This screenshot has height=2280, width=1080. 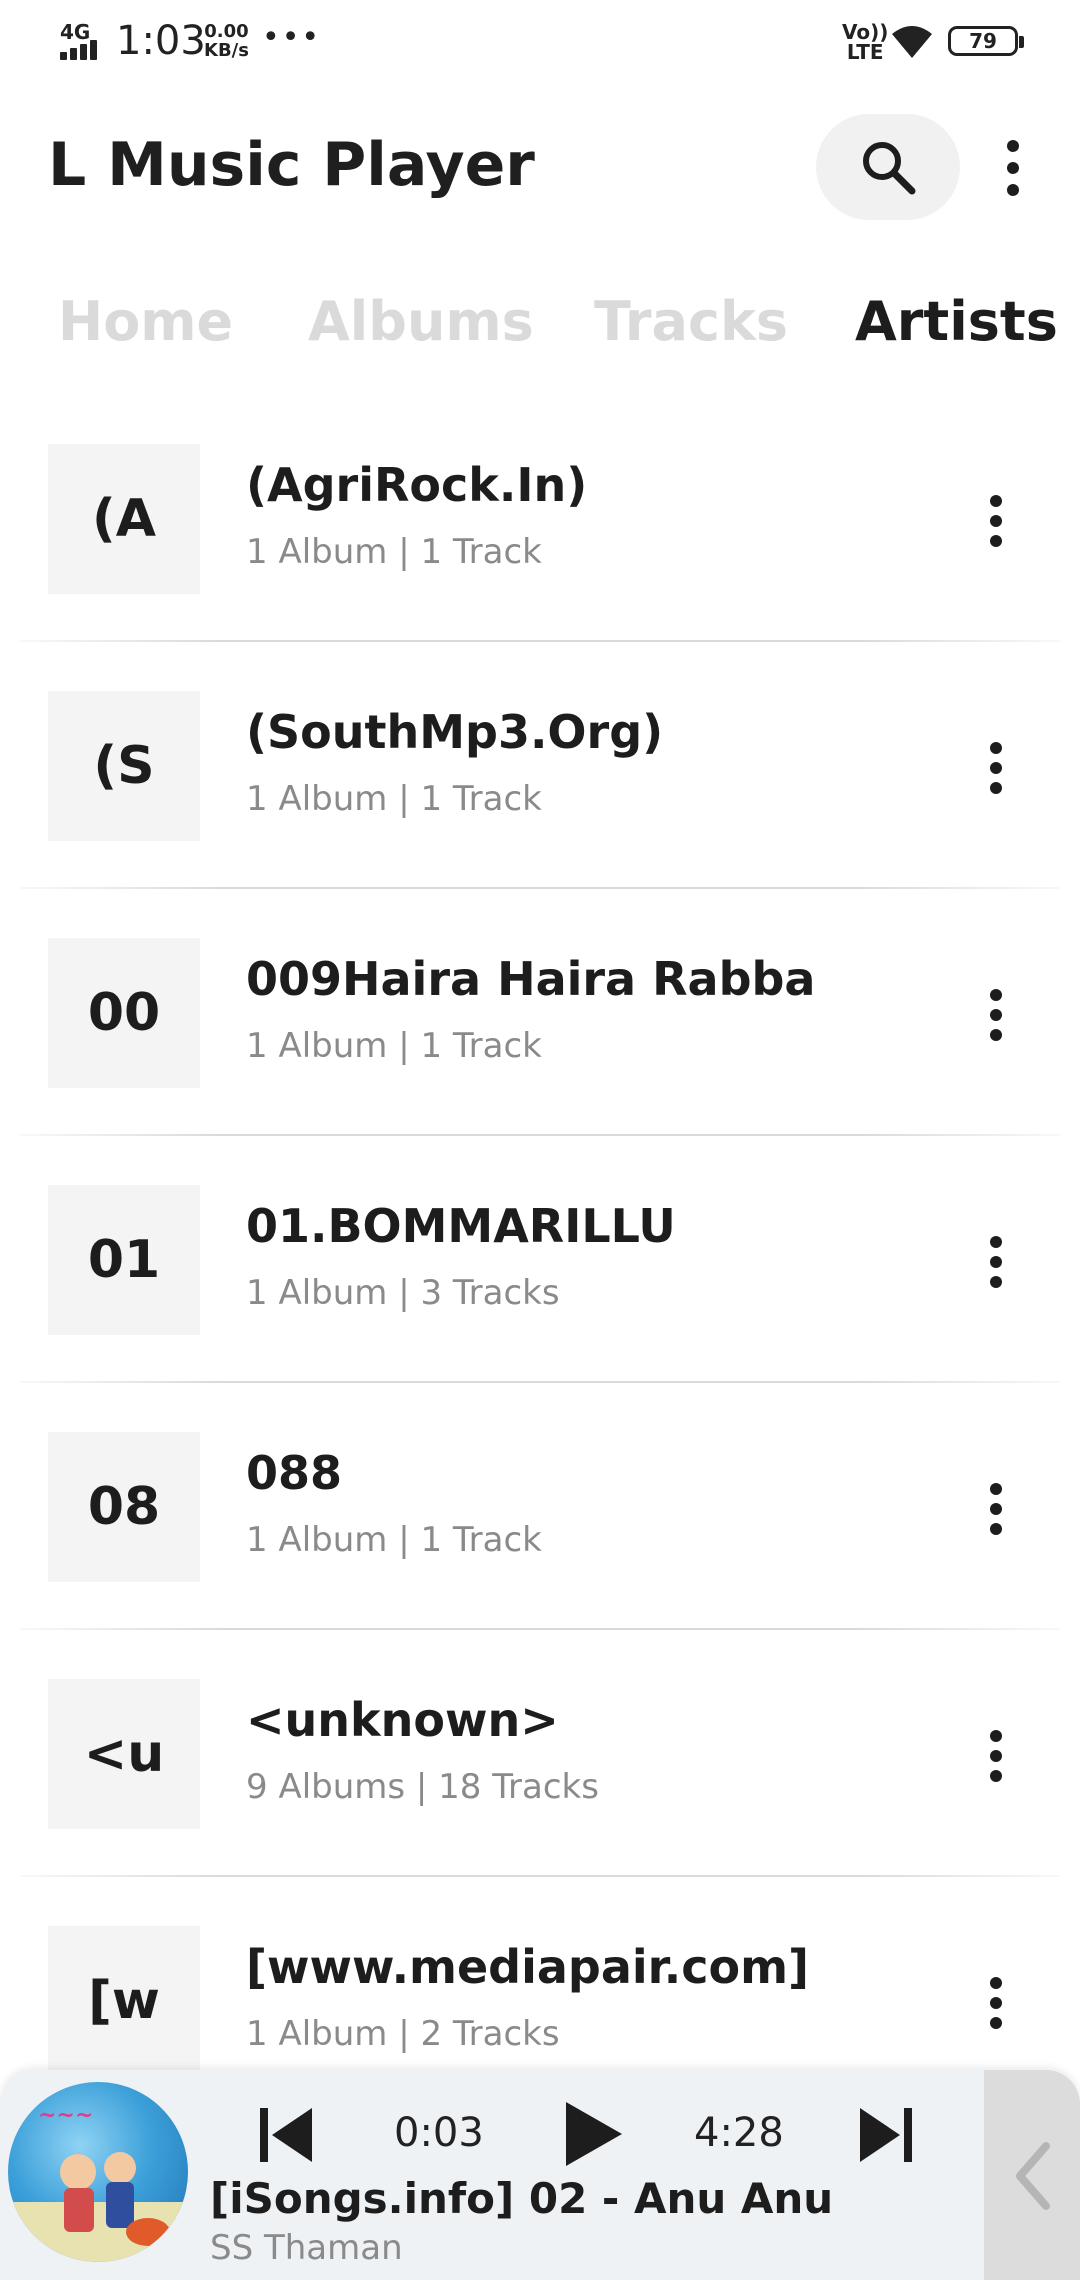 I want to click on artist-name: (SouthMp3.Org), so click(x=455, y=732).